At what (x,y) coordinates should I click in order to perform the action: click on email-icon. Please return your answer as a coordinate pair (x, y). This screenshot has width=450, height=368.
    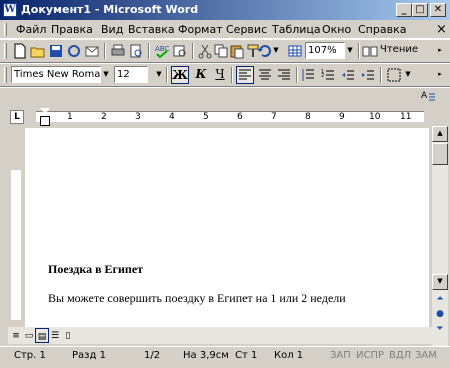
    Looking at the image, I should click on (92, 51).